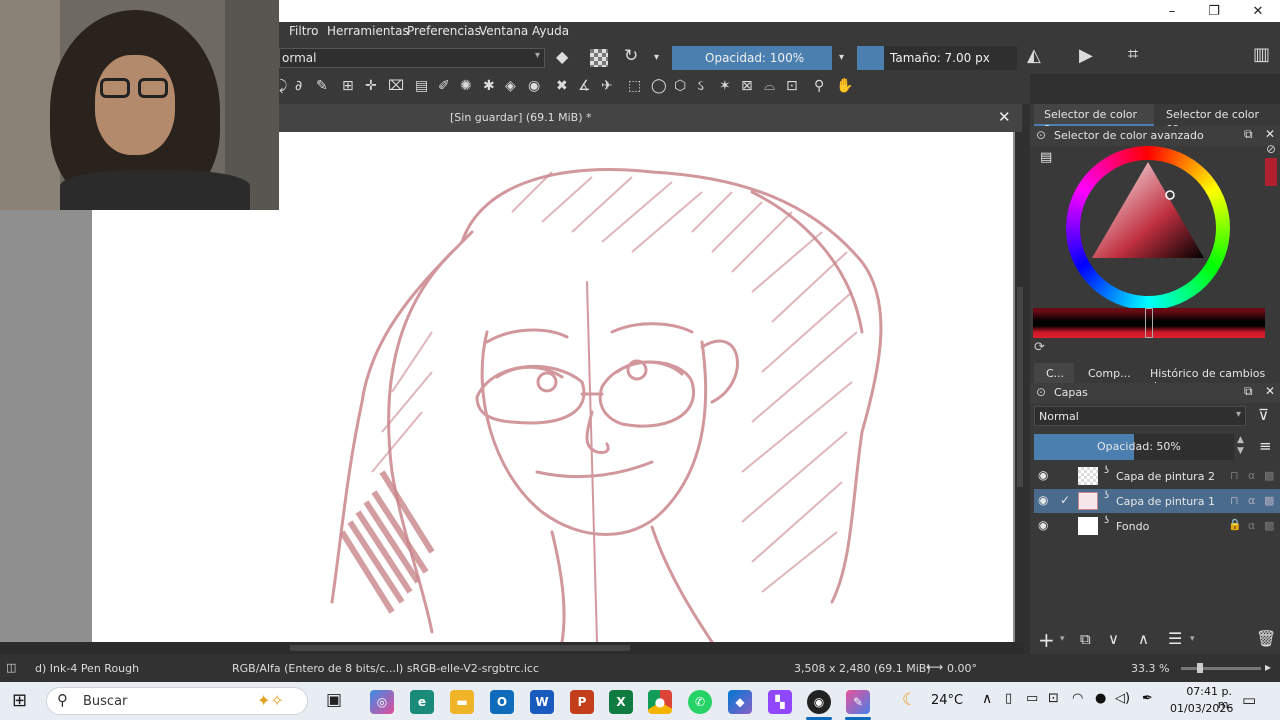 This screenshot has height=720, width=1280. Describe the element at coordinates (1039, 347) in the screenshot. I see `refresh-icon: ⟳` at that location.